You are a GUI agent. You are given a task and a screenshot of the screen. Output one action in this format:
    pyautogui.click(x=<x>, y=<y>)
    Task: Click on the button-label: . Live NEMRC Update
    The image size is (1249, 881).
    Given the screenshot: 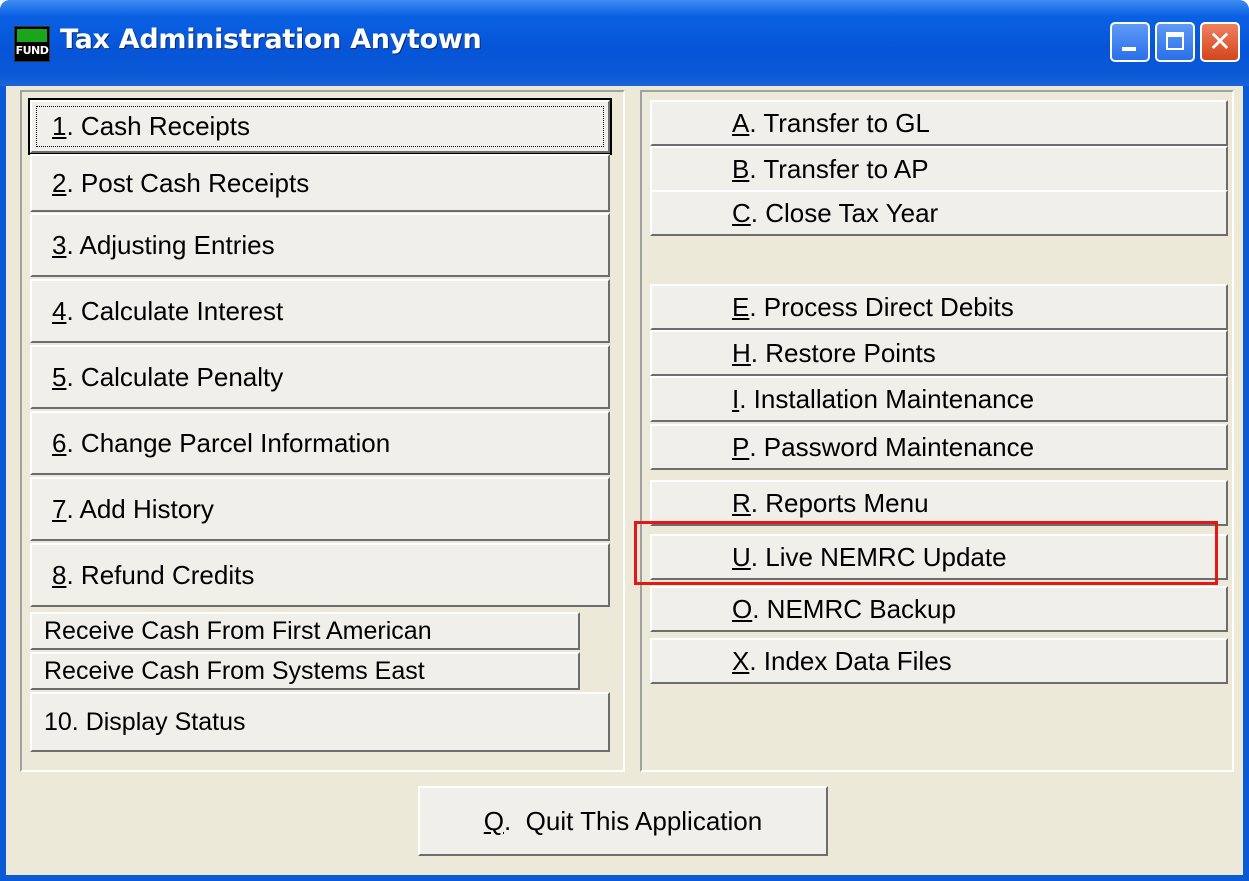 What is the action you would take?
    pyautogui.click(x=878, y=556)
    